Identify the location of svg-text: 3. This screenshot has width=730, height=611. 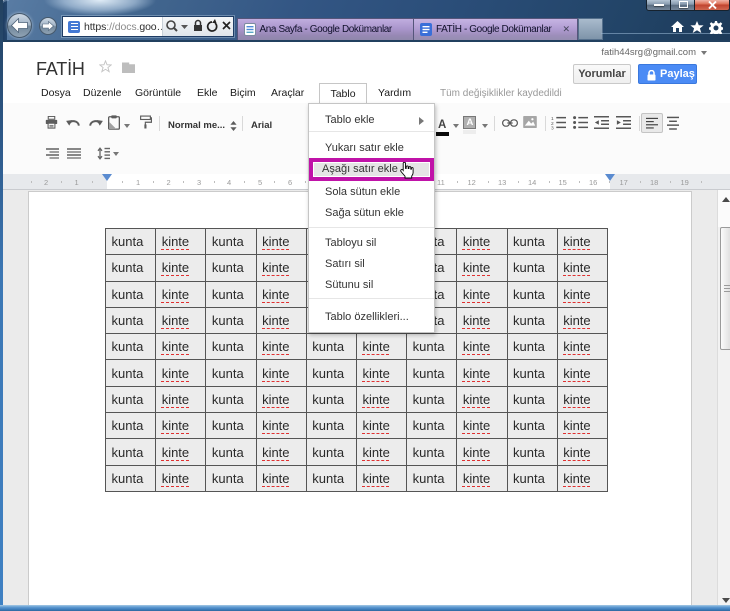
(552, 128).